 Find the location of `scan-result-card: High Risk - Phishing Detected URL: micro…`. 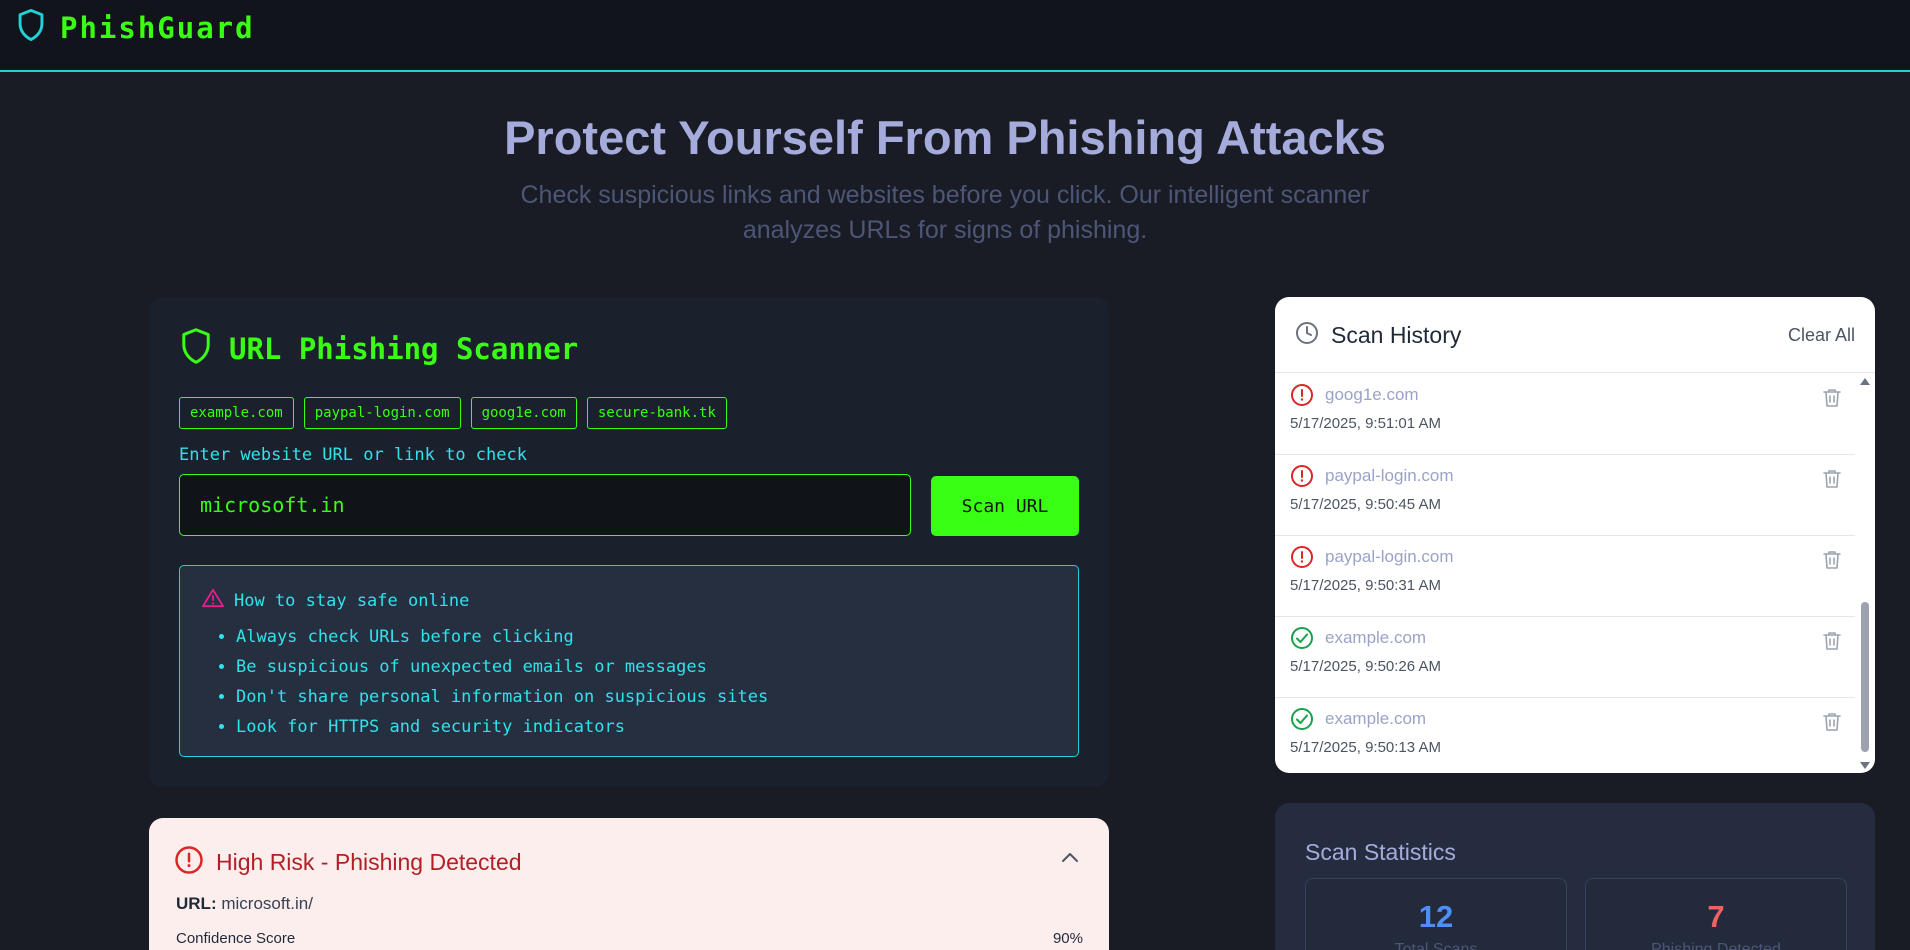

scan-result-card: High Risk - Phishing Detected URL: micro… is located at coordinates (629, 884).